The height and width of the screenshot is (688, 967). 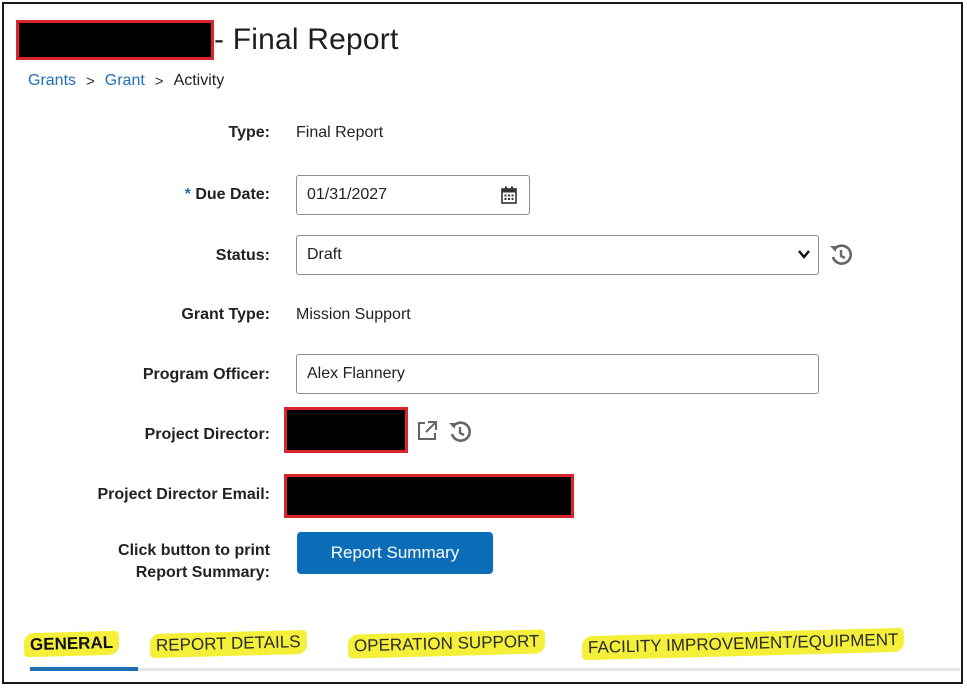 I want to click on tab-report-details: REPORT DETAILS, so click(x=228, y=644).